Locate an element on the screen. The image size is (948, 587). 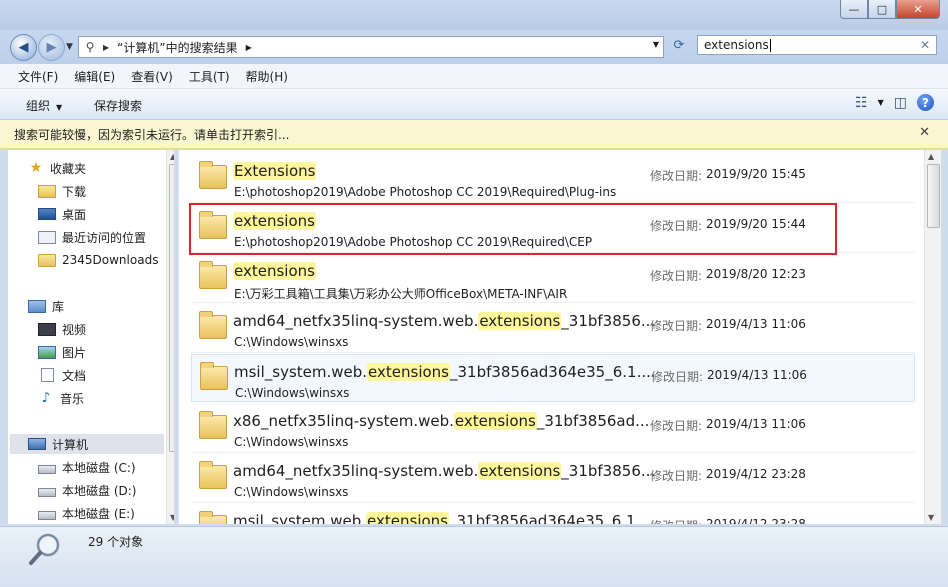
address-bar: ⚲ ▶ “计算机”中的搜索结果 ▶ ▼ is located at coordinates (371, 47).